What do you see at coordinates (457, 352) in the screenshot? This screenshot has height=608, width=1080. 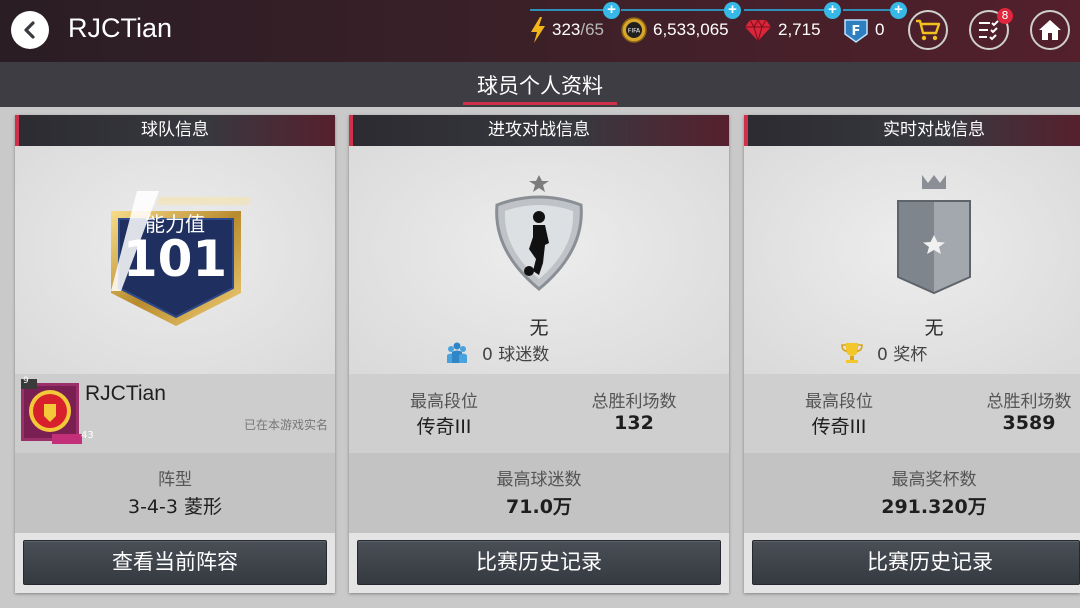 I see `fans-icon` at bounding box center [457, 352].